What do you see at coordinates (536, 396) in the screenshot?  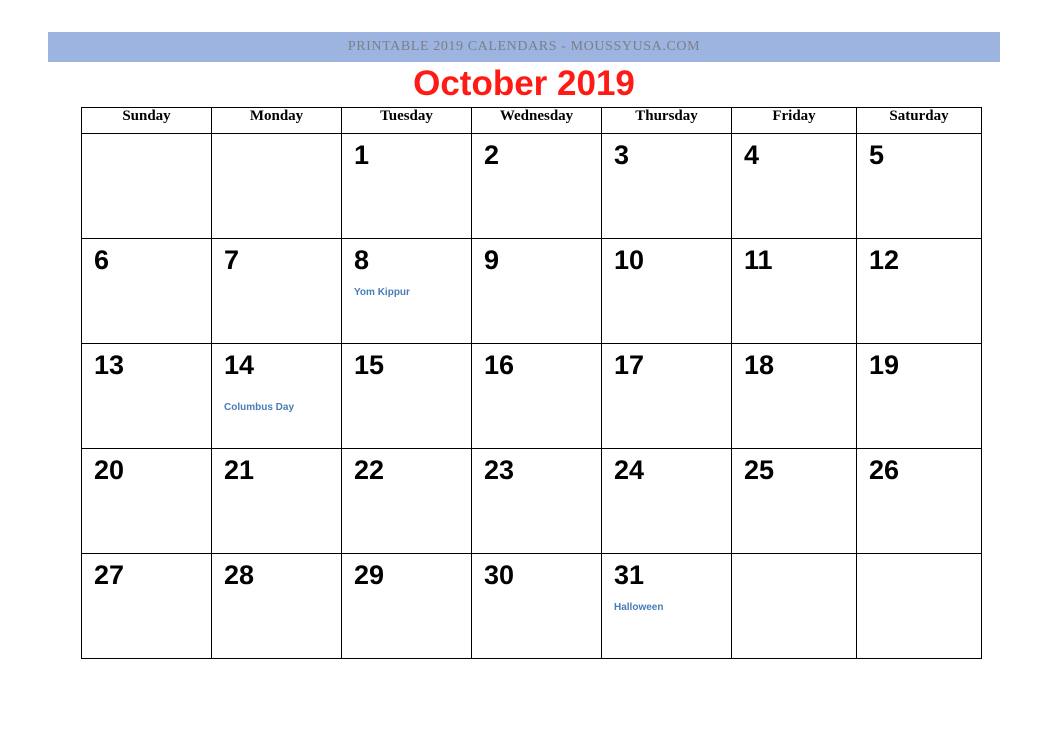 I see `day-cell: 16` at bounding box center [536, 396].